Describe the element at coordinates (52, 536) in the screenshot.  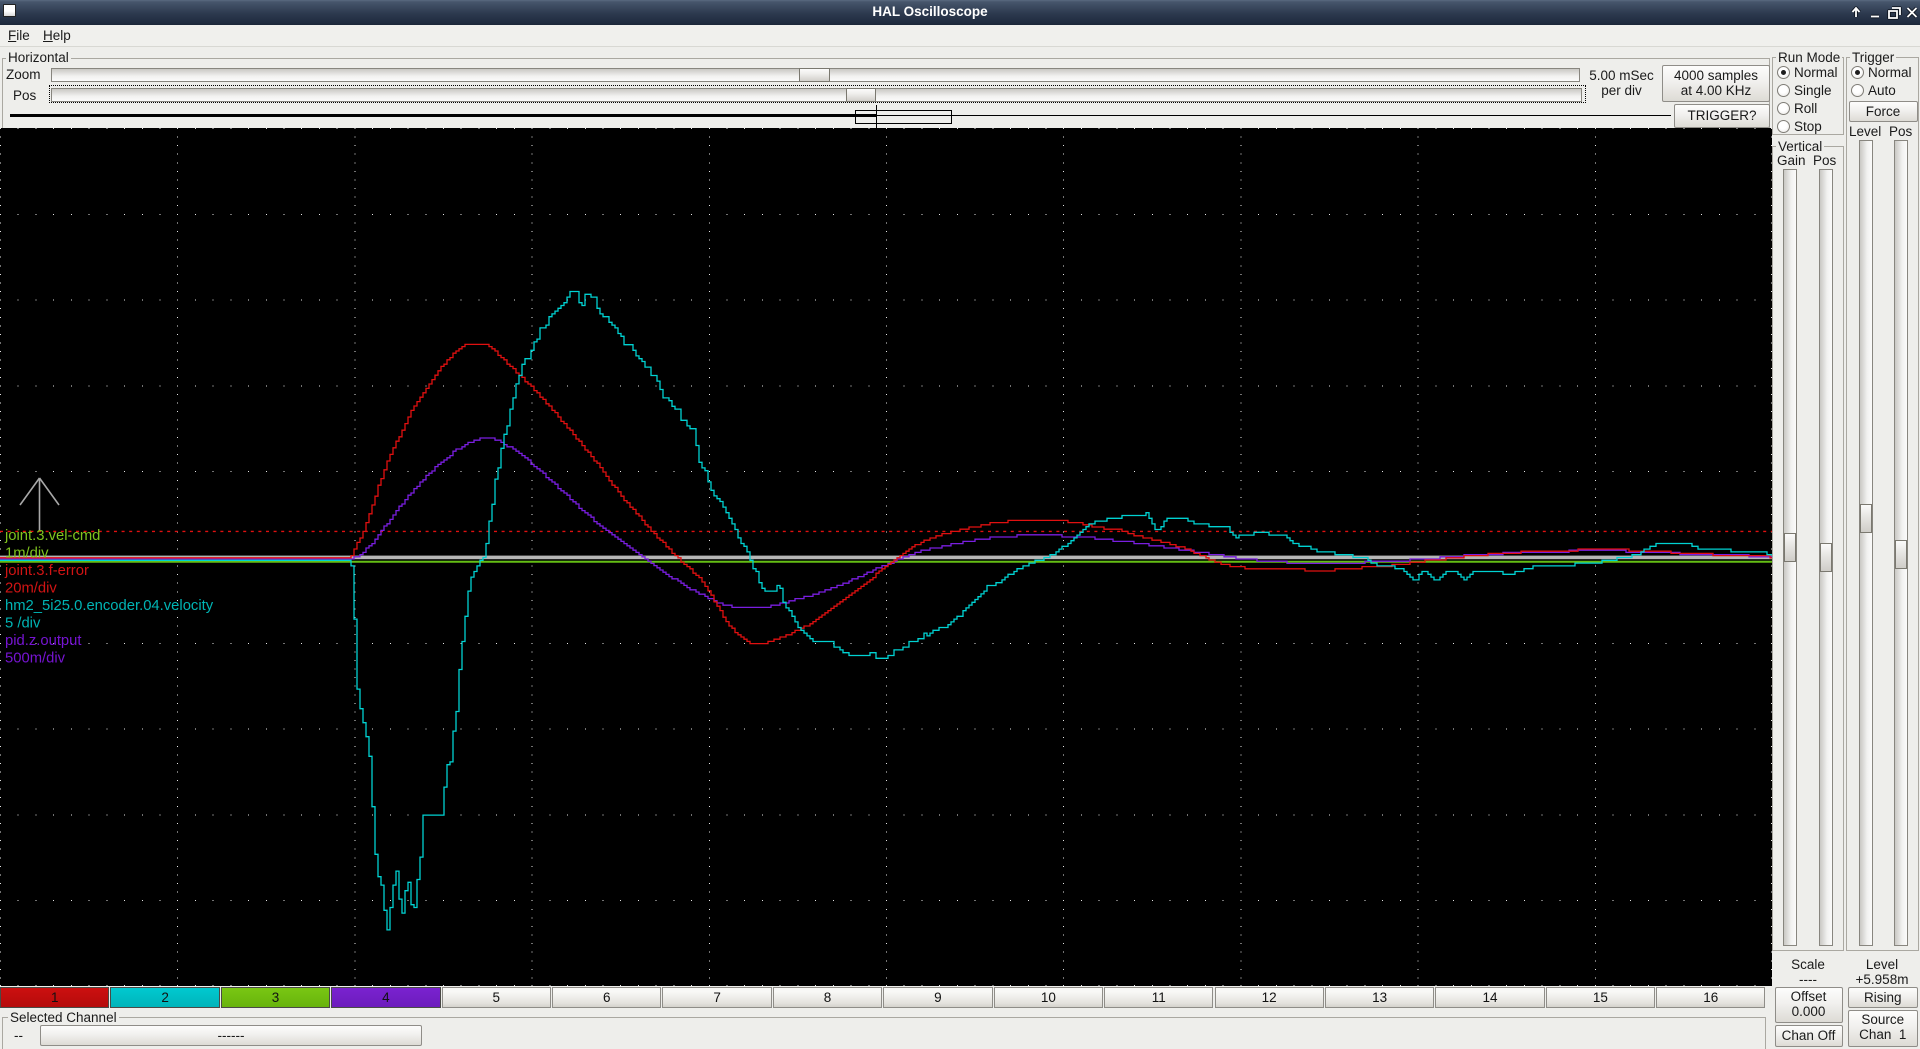
I see `svg-text: joint.3.vel-cmd` at that location.